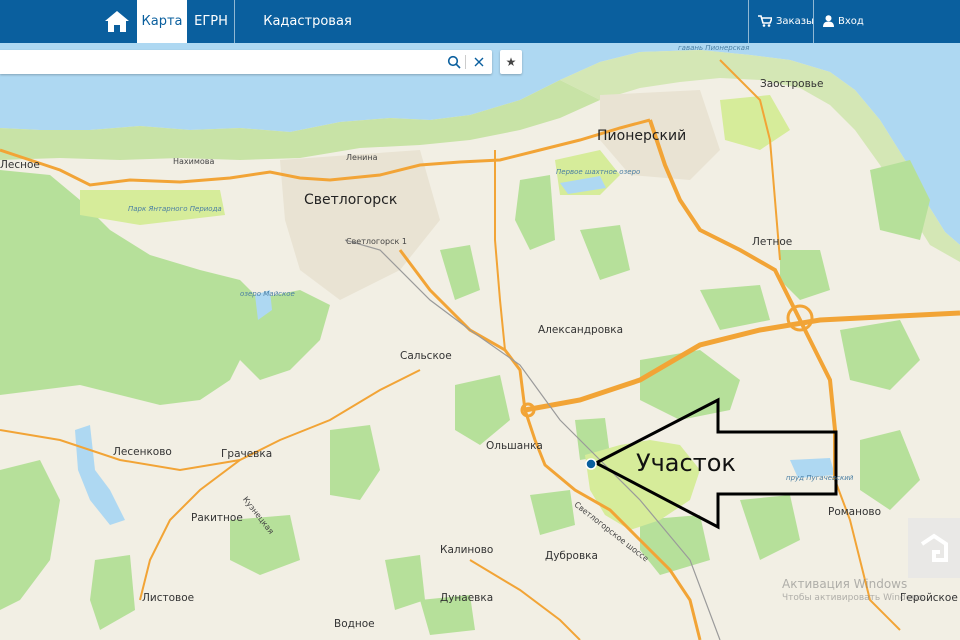 The width and height of the screenshot is (960, 640). Describe the element at coordinates (714, 48) in the screenshot. I see `label-harbor: гавань Пионерская` at that location.